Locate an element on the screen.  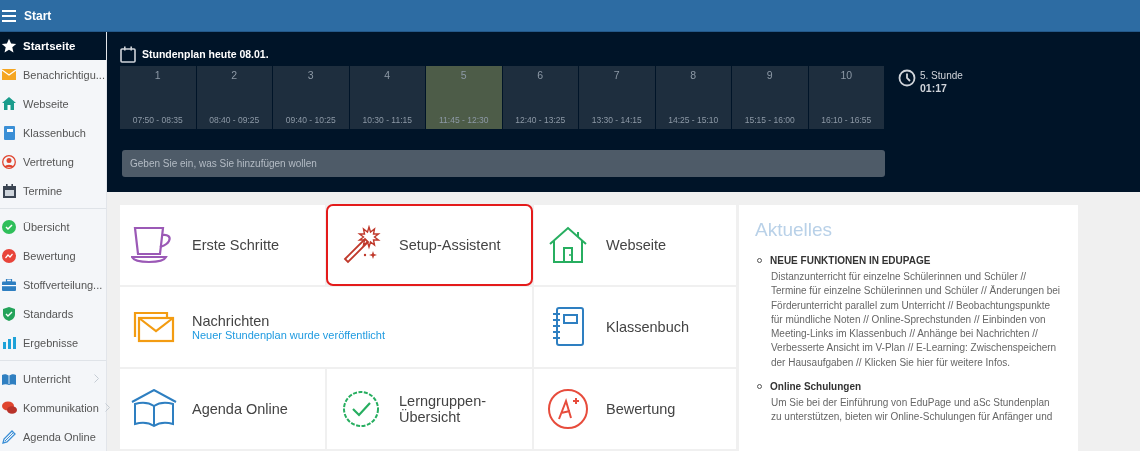
period-cell: 3 09:40 - 10:25 is located at coordinates (311, 97).